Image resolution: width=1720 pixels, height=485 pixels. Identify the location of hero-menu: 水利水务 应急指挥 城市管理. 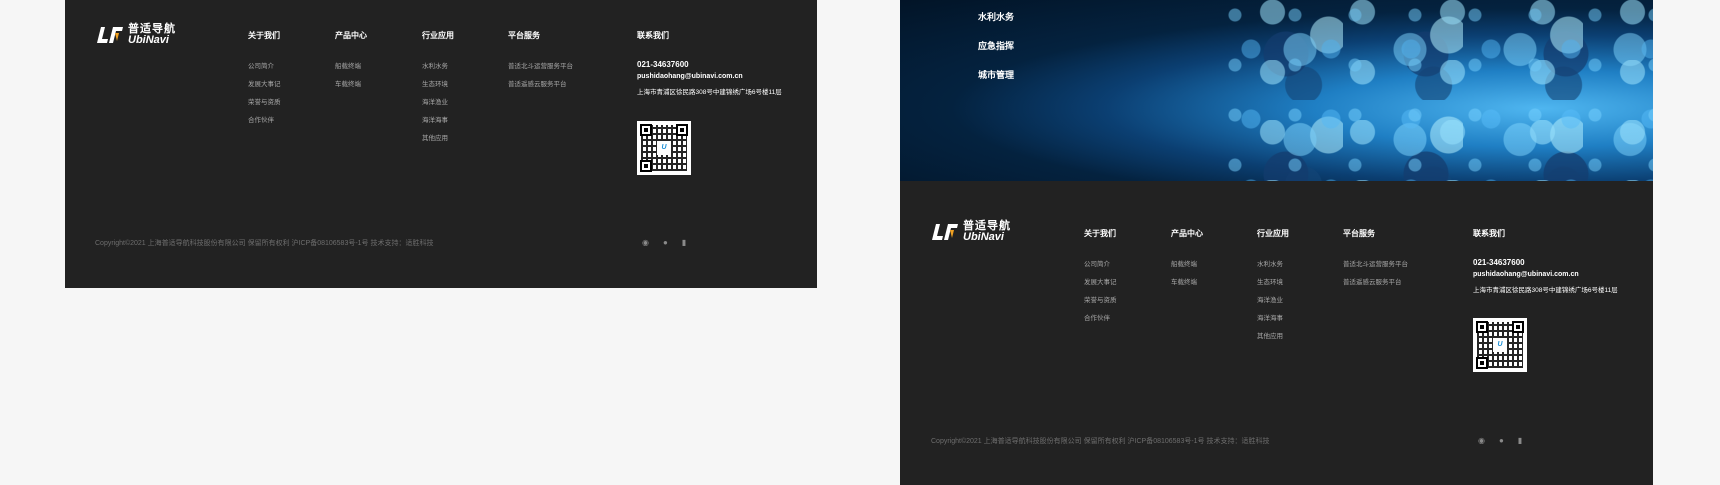
(996, 53).